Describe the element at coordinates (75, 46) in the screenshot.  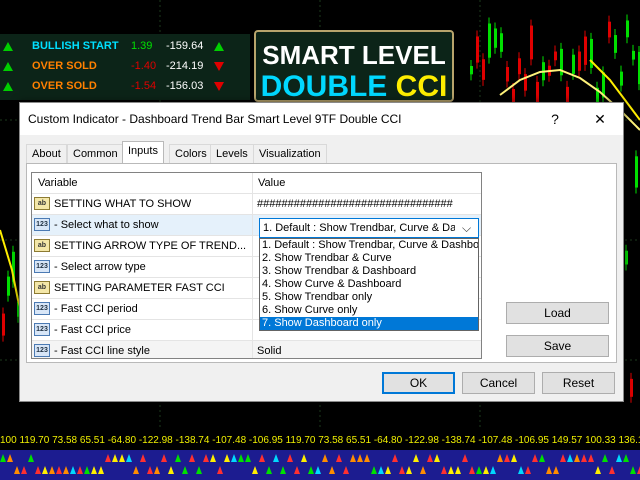
I see `dashboard-signal-label: BULLISH START` at that location.